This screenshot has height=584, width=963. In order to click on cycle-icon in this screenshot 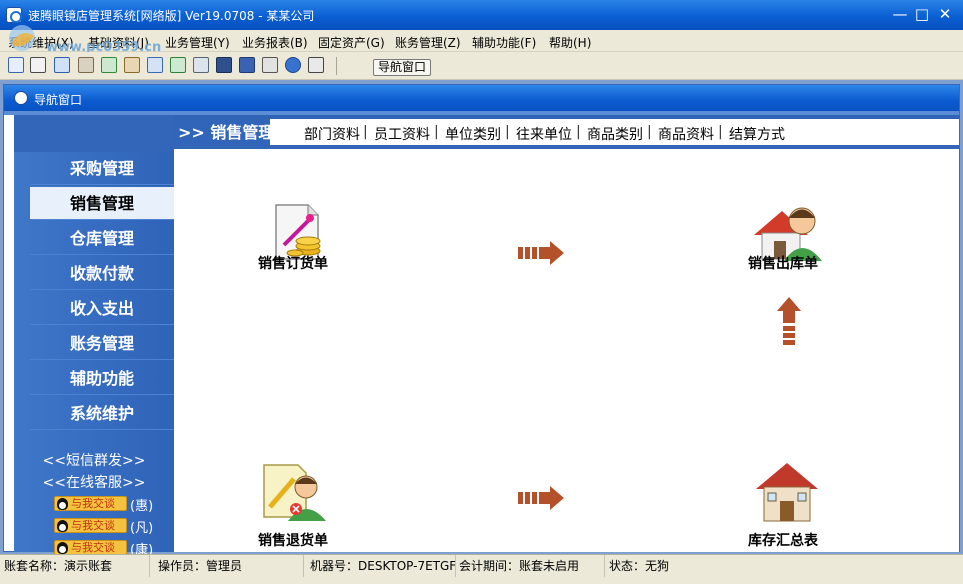, I will do `click(109, 65)`.